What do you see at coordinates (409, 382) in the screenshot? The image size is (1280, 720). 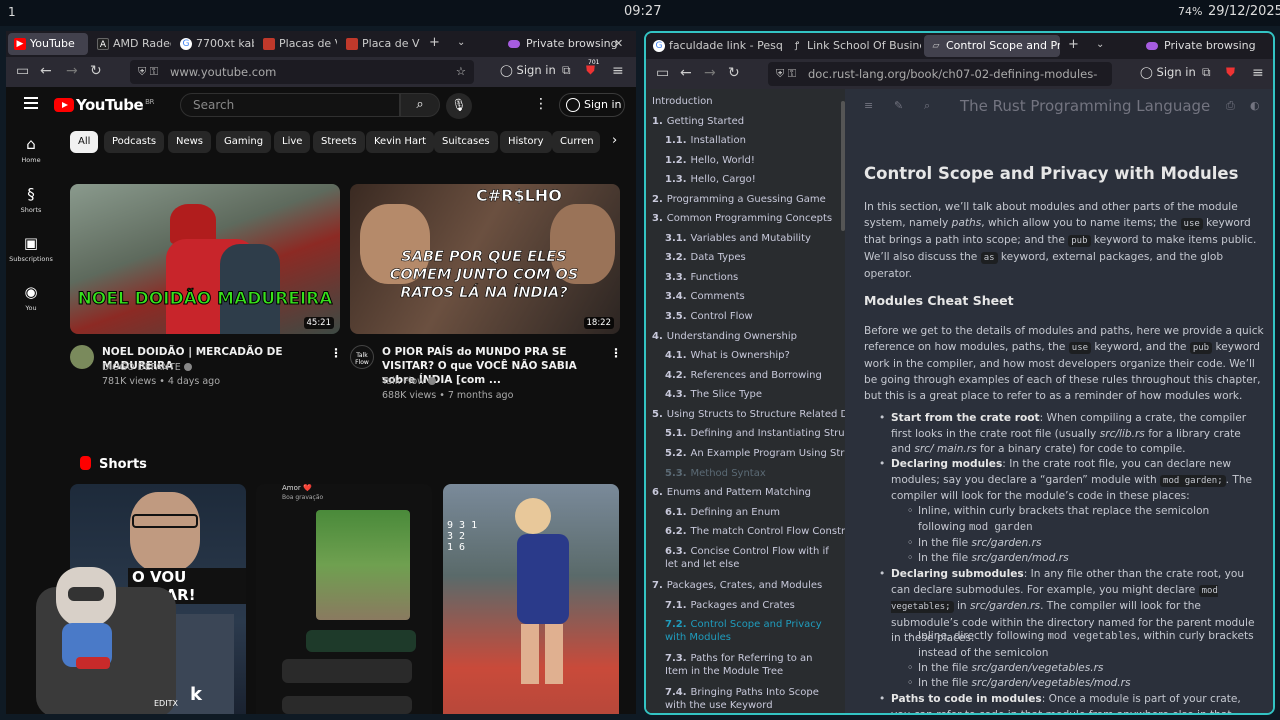 I see `channel-name: Talk Flow` at bounding box center [409, 382].